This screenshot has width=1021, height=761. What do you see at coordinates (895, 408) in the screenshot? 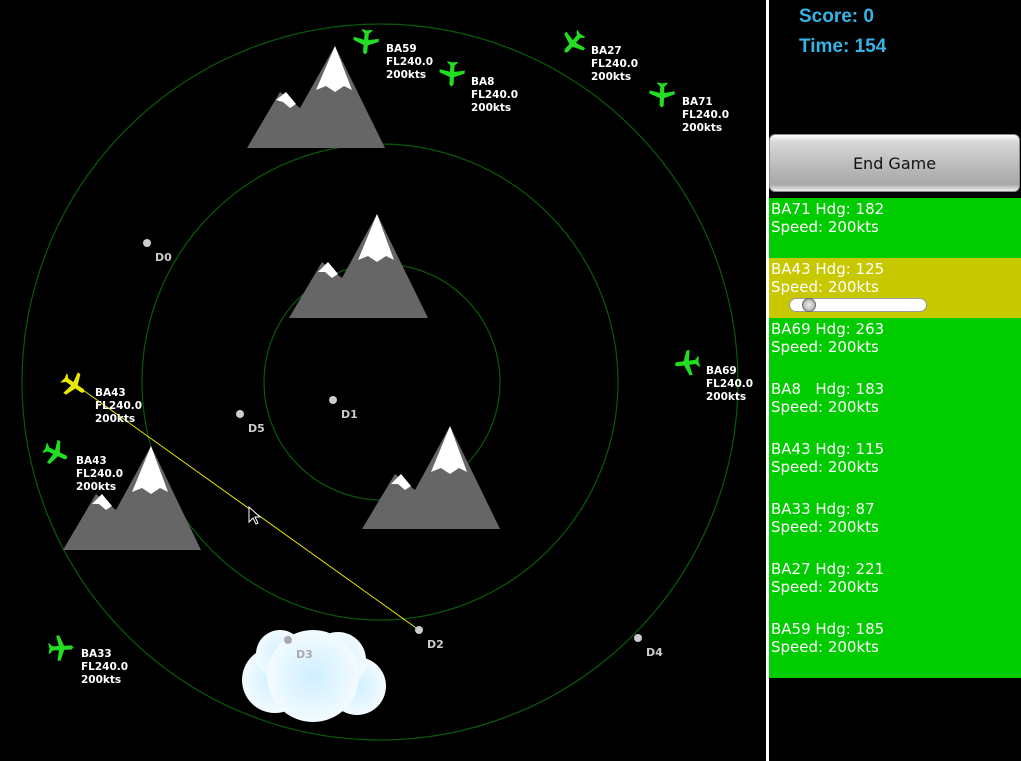
I see `flight-item-ba8: BA8 Hdg: 183 Speed: 200kts` at bounding box center [895, 408].